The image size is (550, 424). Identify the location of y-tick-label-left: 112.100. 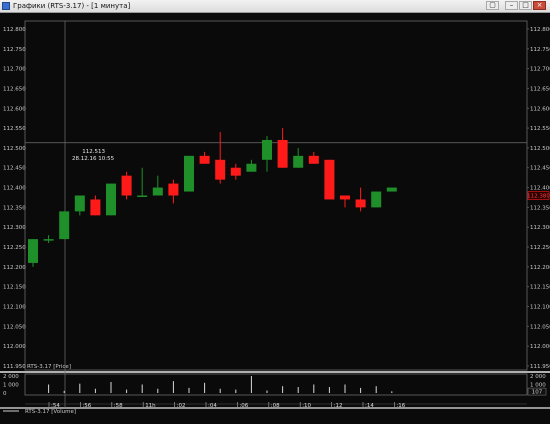
(14, 308).